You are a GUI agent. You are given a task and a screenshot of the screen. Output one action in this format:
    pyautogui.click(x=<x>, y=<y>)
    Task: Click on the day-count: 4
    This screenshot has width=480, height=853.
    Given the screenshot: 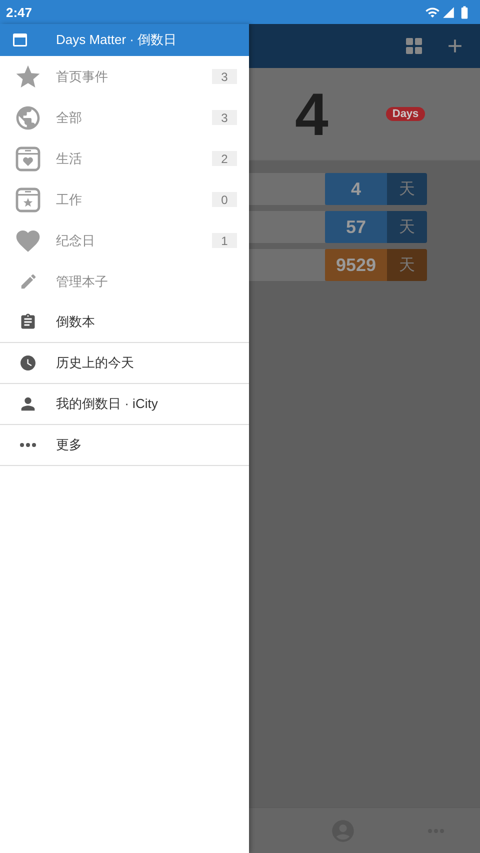 What is the action you would take?
    pyautogui.click(x=356, y=189)
    